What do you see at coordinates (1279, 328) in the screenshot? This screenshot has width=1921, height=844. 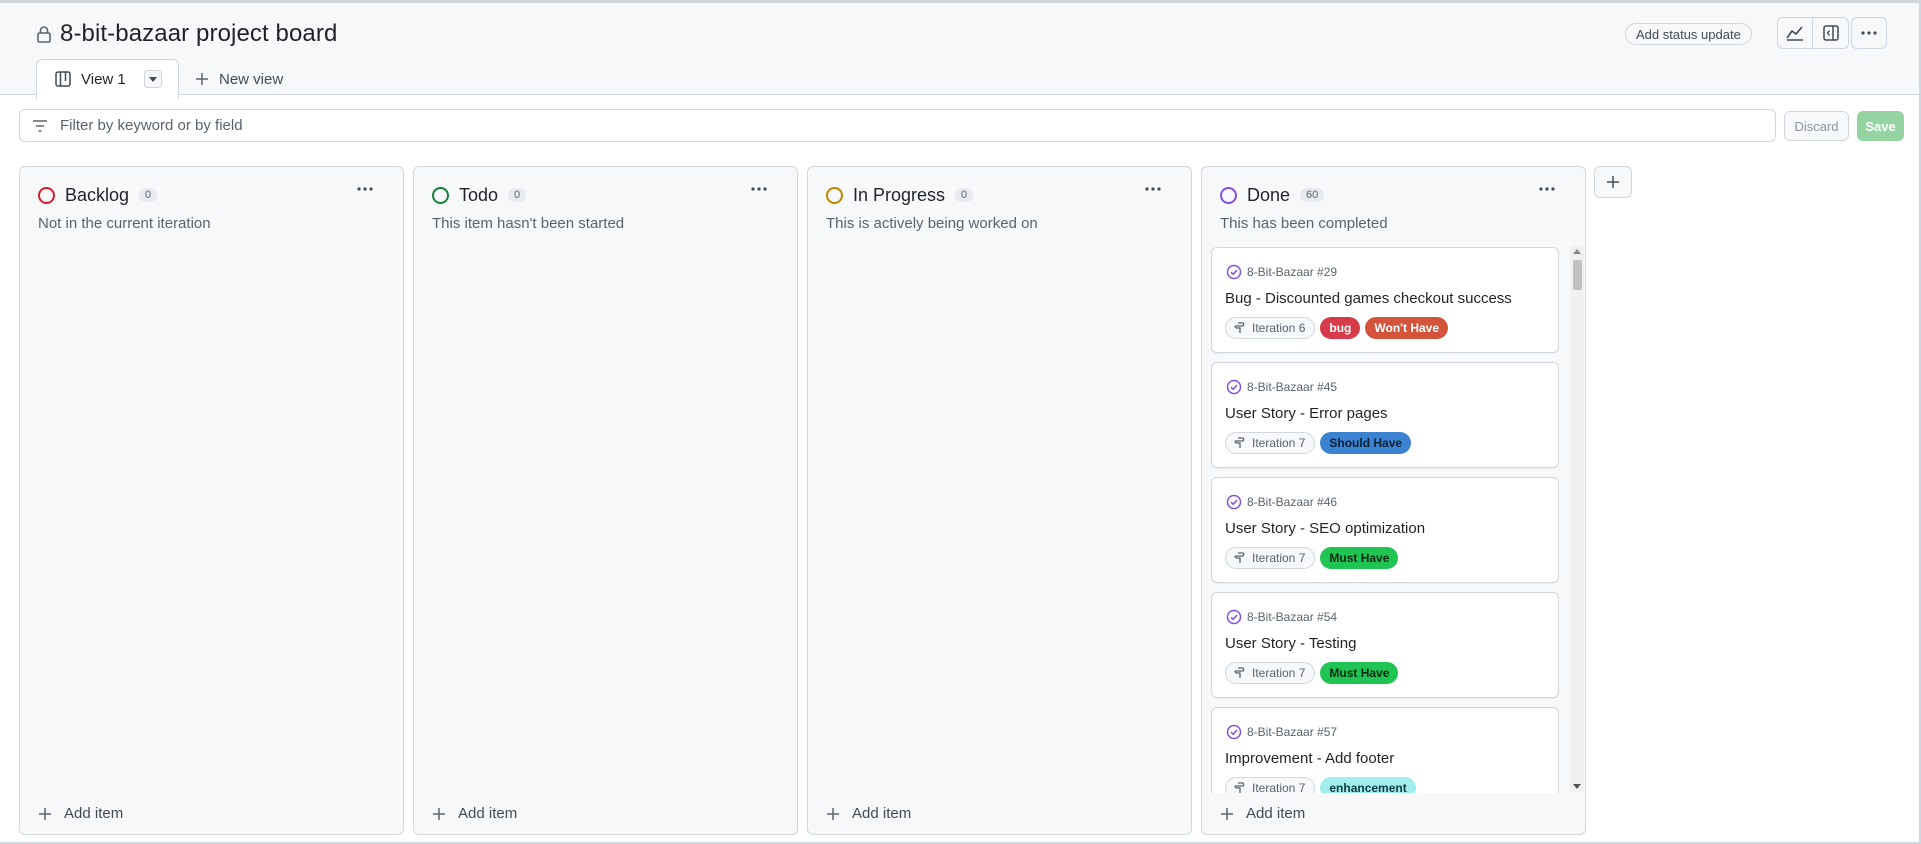 I see `iteration-label: Iteration 6` at bounding box center [1279, 328].